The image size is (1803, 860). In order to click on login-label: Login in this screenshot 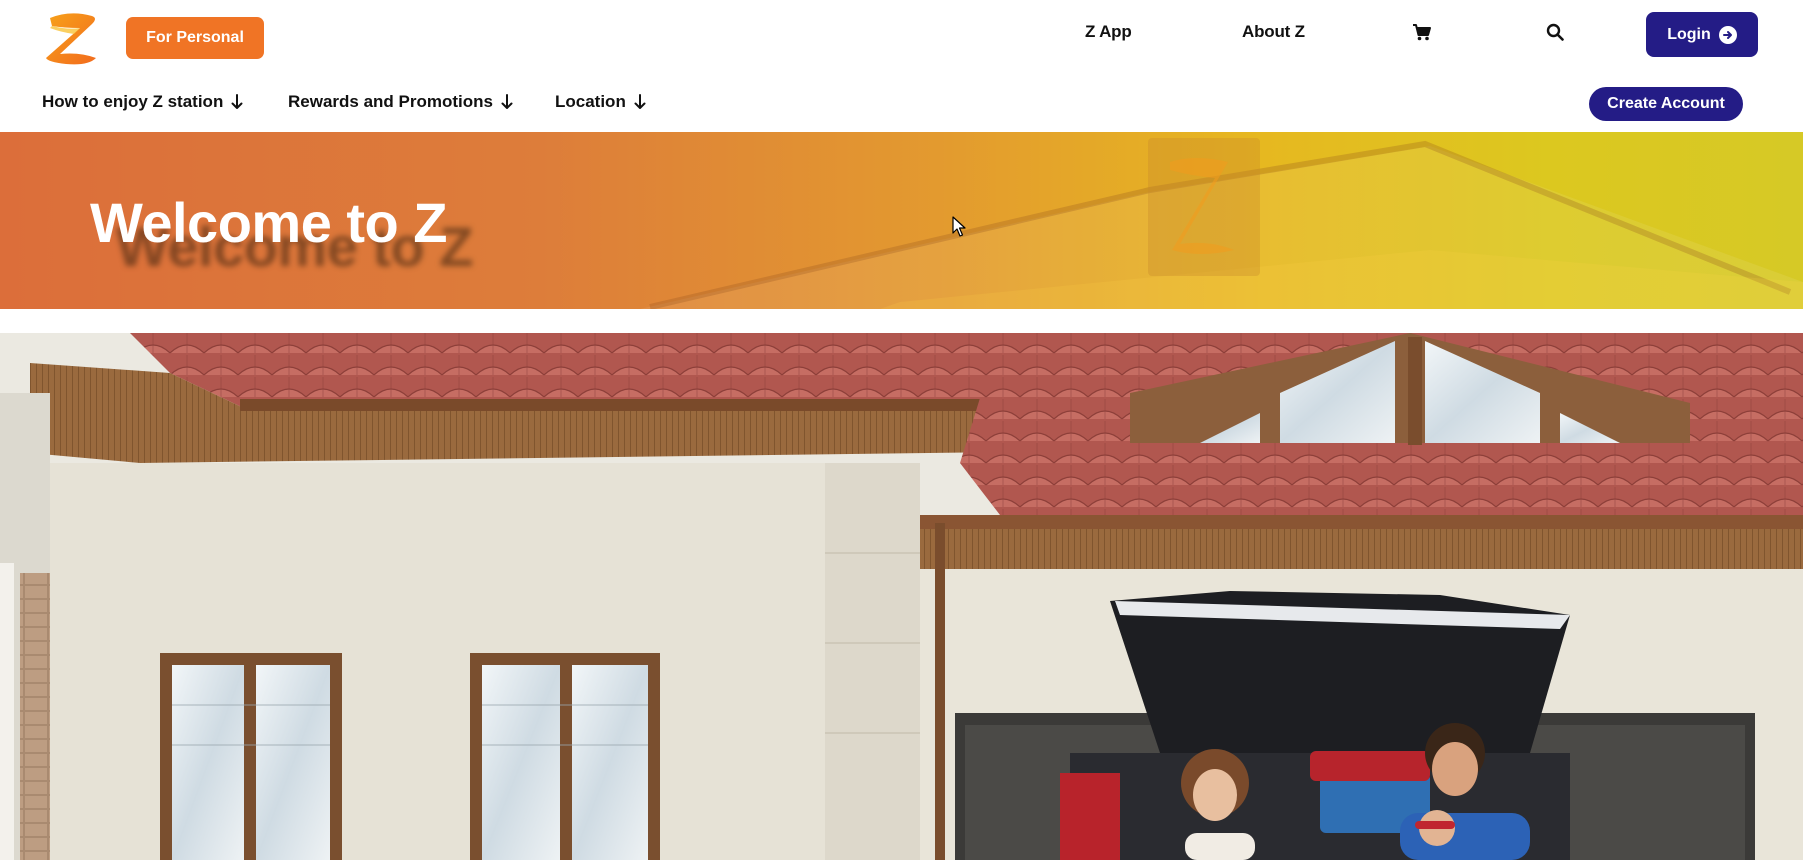, I will do `click(1689, 34)`.